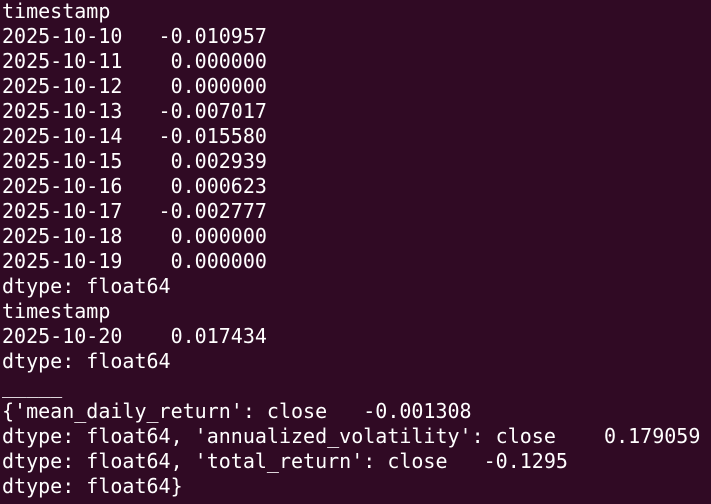 The height and width of the screenshot is (504, 711). What do you see at coordinates (134, 111) in the screenshot?
I see `output-line-2025-10-13: 2025-10-13 -0.007017` at bounding box center [134, 111].